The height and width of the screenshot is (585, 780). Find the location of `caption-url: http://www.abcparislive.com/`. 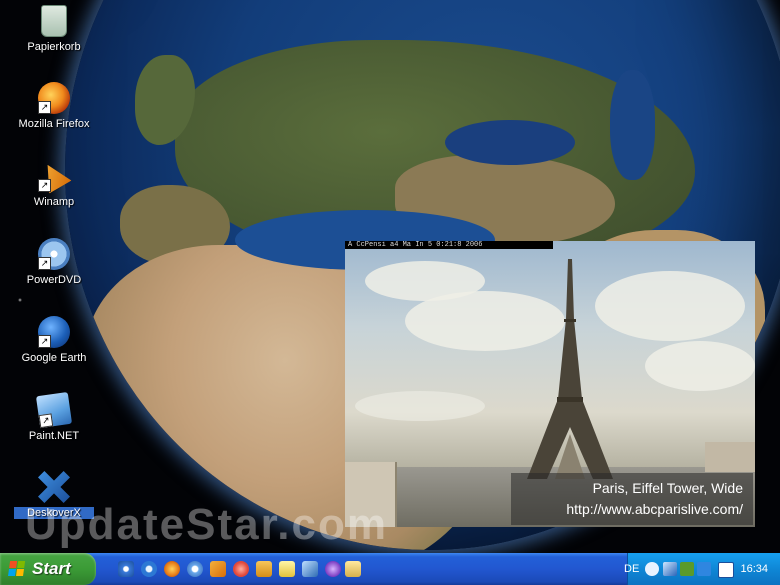

caption-url: http://www.abcparislive.com/ is located at coordinates (654, 509).